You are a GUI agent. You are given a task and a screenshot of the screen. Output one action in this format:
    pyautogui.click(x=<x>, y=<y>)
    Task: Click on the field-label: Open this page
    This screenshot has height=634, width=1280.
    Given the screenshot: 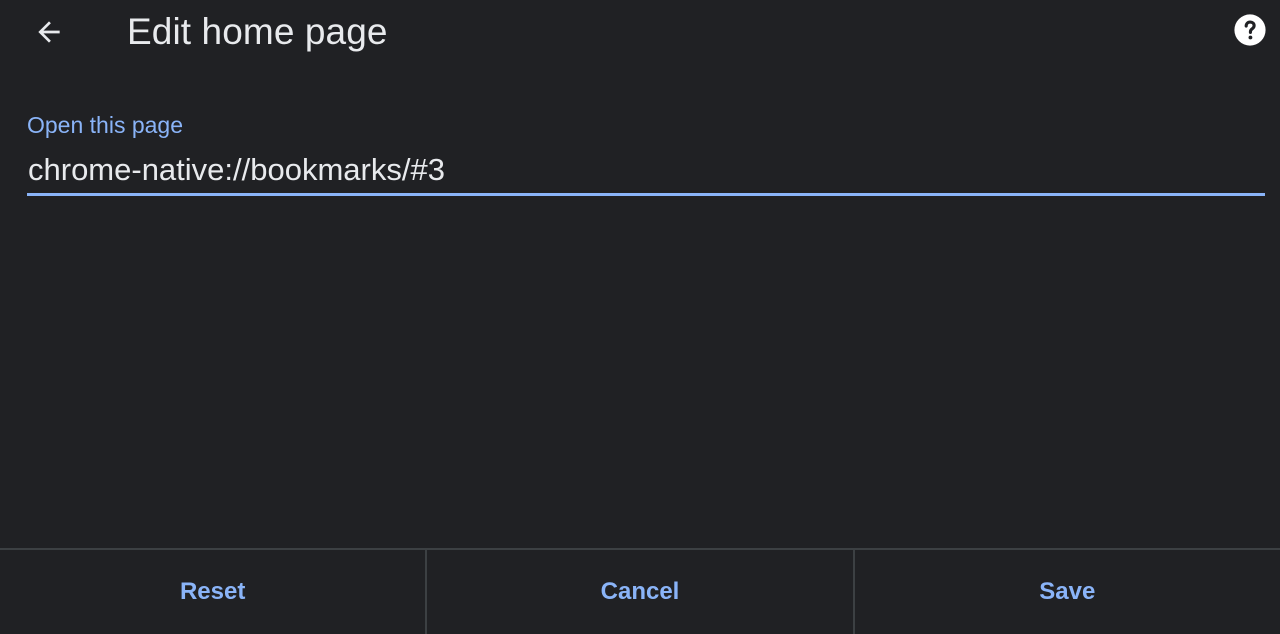 What is the action you would take?
    pyautogui.click(x=105, y=125)
    